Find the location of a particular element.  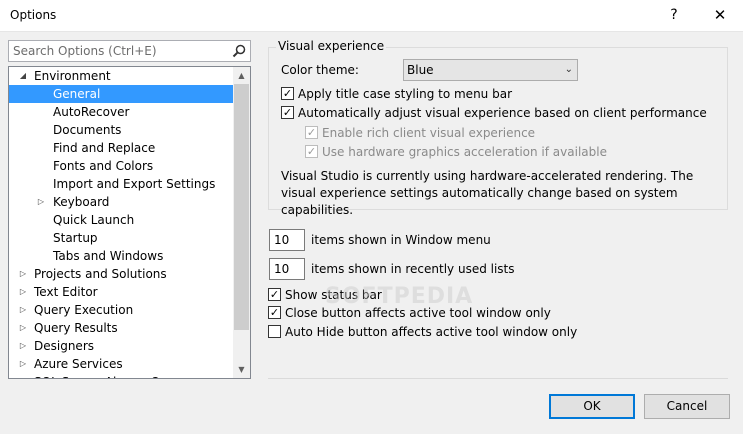

tree-item-label: Documents is located at coordinates (87, 130).